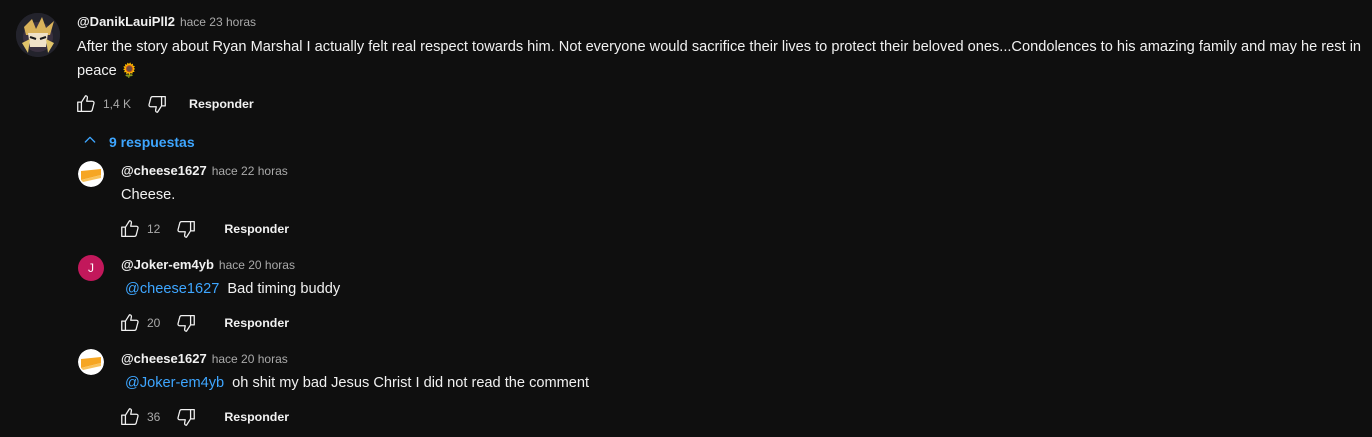  What do you see at coordinates (250, 171) in the screenshot?
I see `reply-timestamp: hace 22 horas` at bounding box center [250, 171].